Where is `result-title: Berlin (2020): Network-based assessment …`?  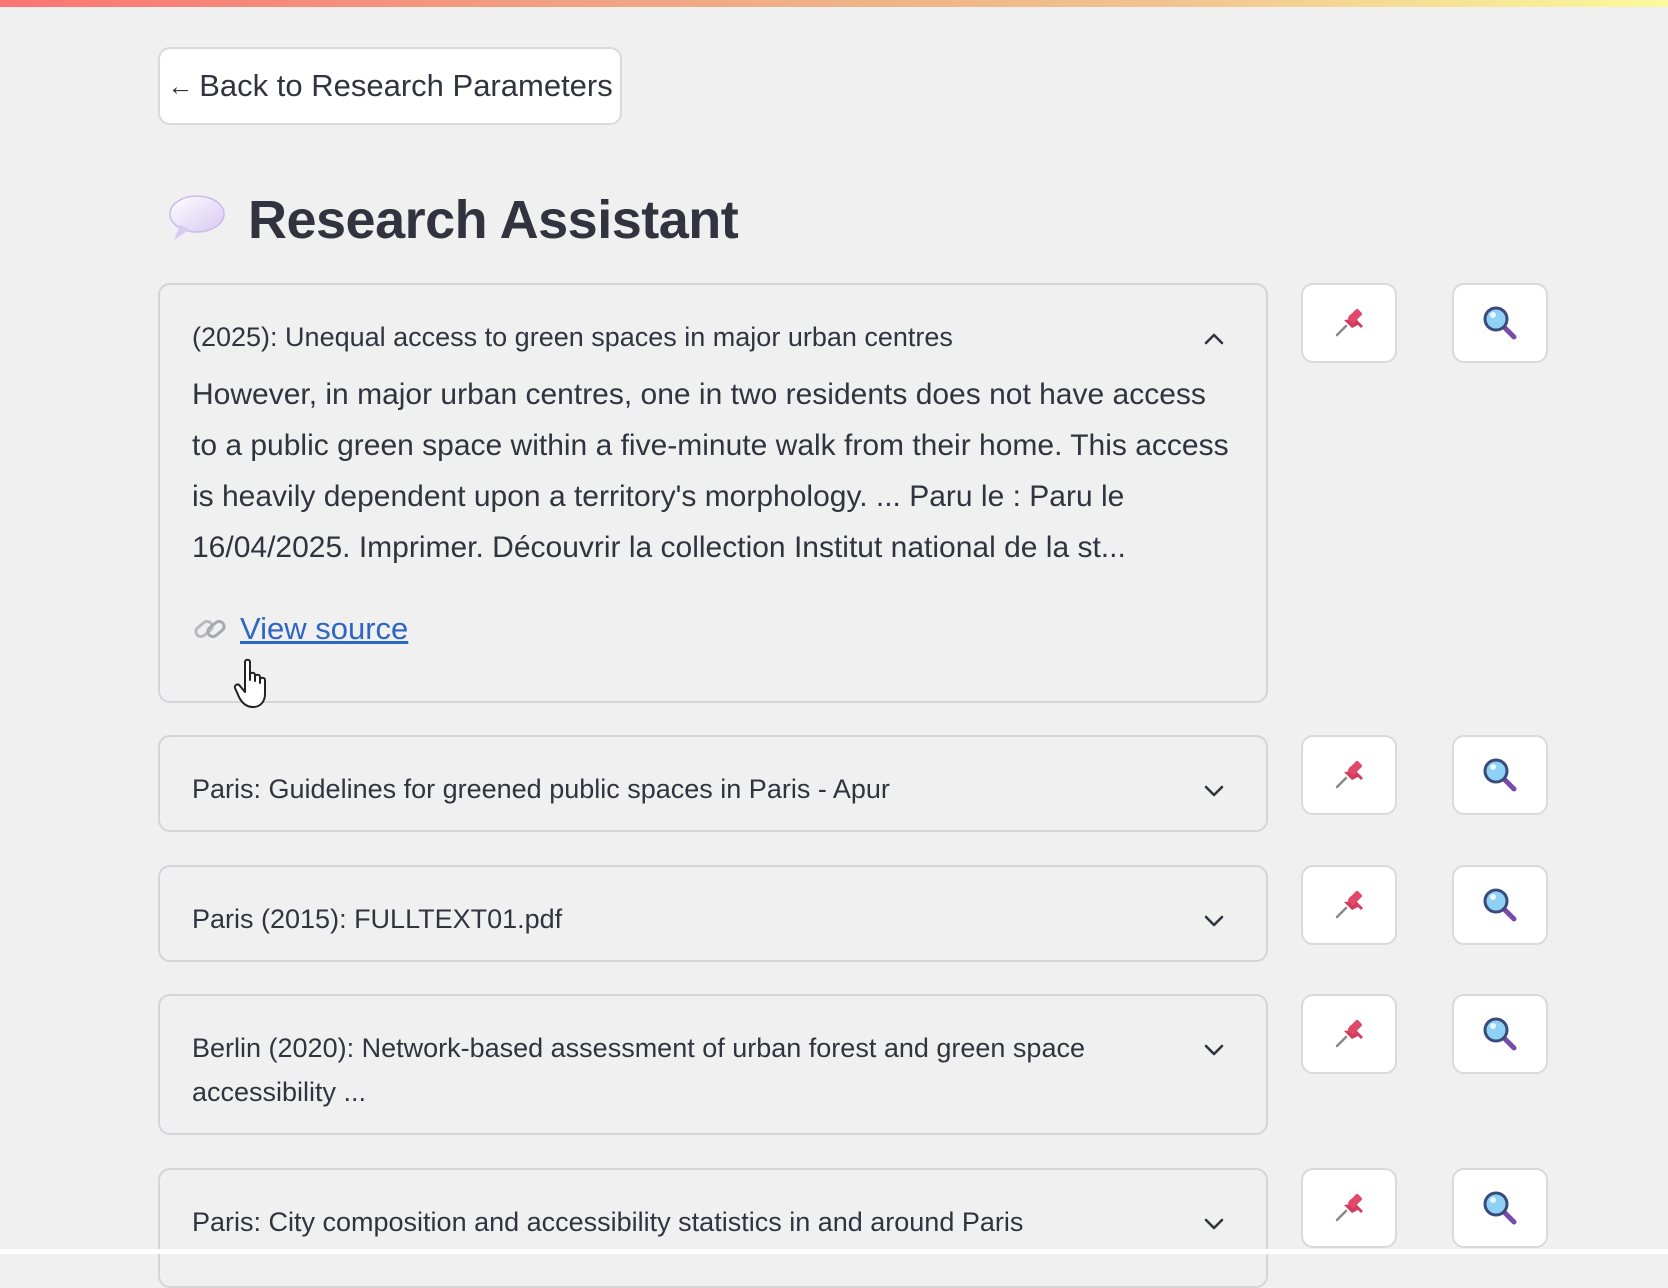
result-title: Berlin (2020): Network-based assessment … is located at coordinates (638, 1070).